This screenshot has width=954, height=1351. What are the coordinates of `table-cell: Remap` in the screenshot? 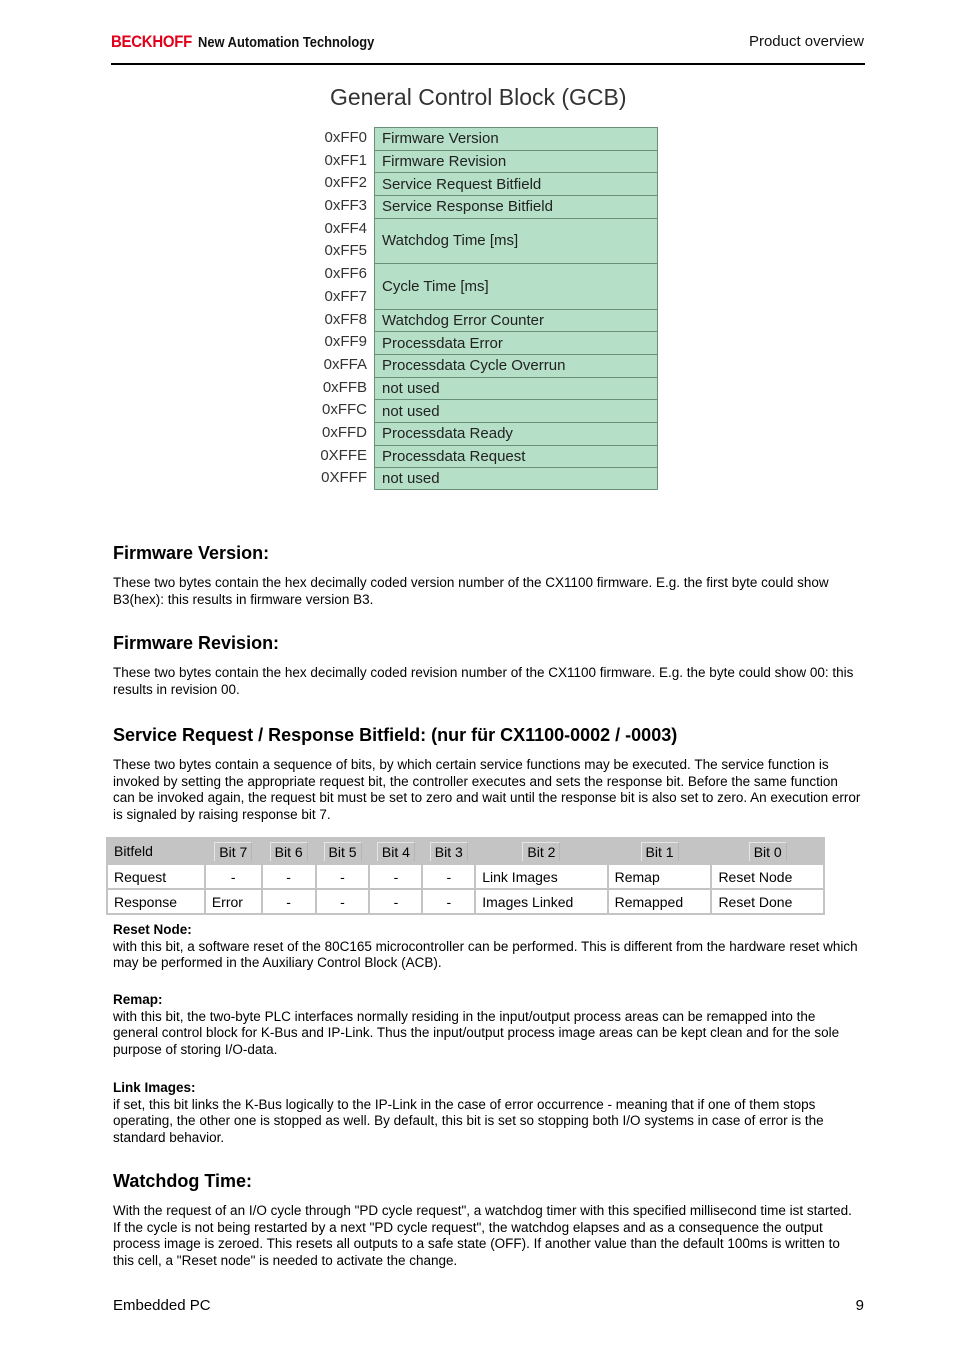 It's located at (659, 876).